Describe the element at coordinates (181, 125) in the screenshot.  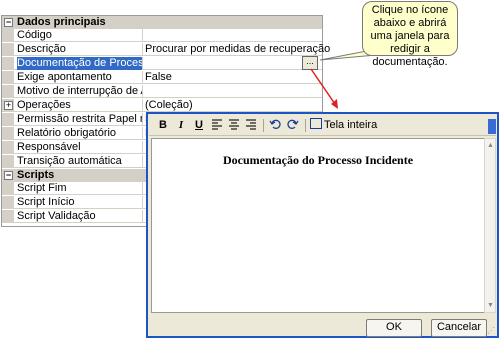
I see `italic-icon: I` at that location.